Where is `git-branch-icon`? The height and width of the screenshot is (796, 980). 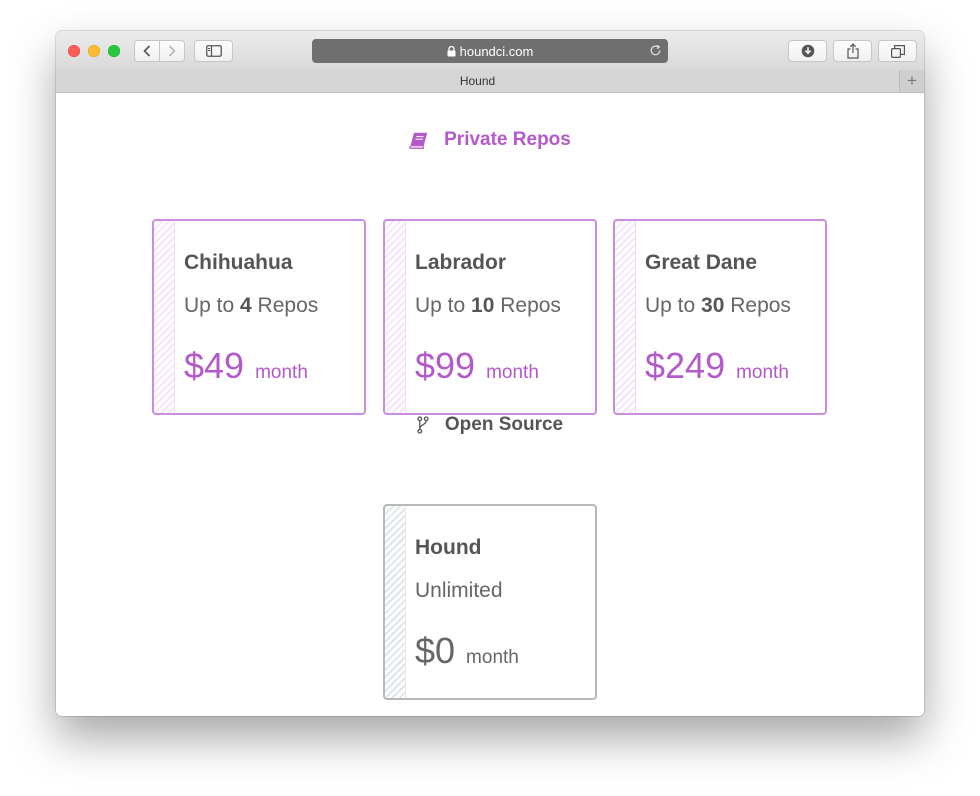
git-branch-icon is located at coordinates (423, 425).